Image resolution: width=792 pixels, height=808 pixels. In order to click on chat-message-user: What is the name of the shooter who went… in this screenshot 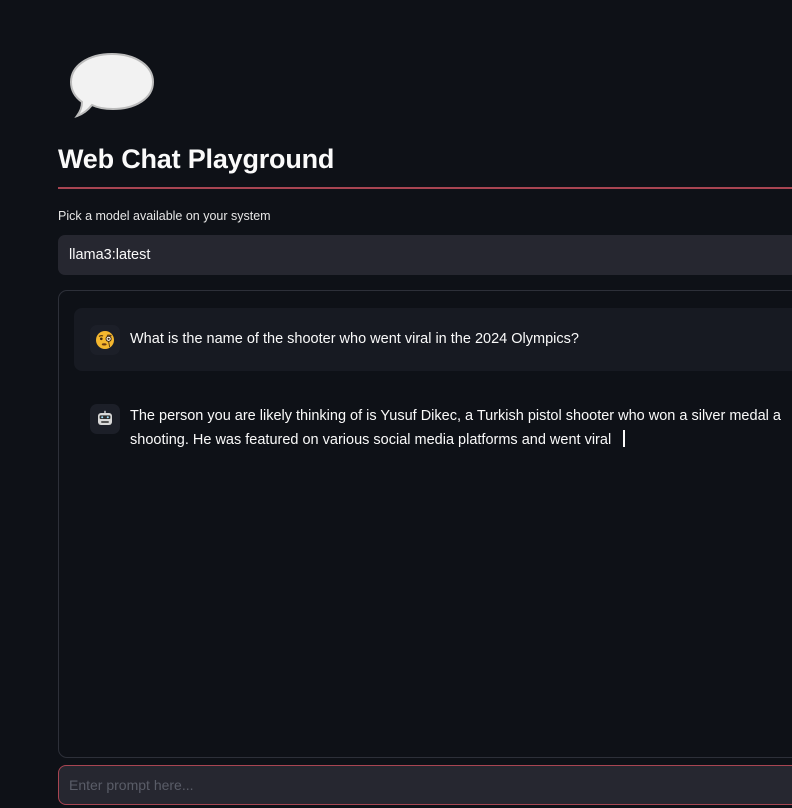, I will do `click(433, 339)`.